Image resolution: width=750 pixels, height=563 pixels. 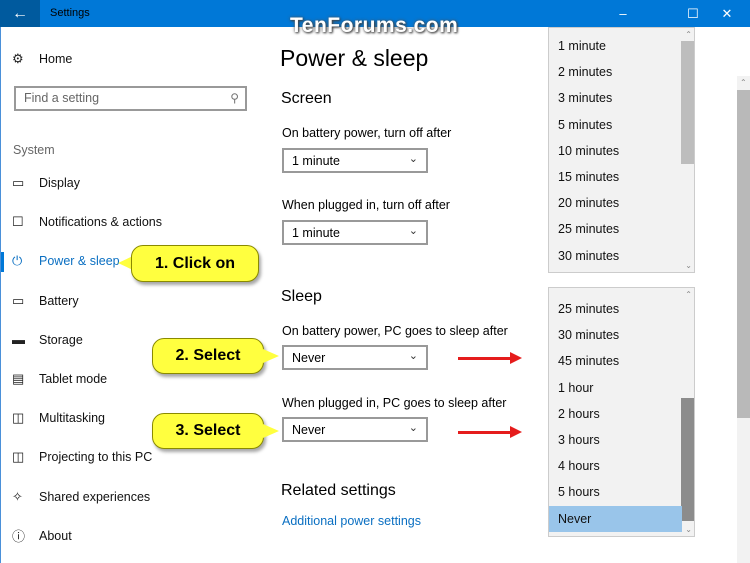 What do you see at coordinates (18, 182) in the screenshot?
I see `monitor-icon: ▭` at bounding box center [18, 182].